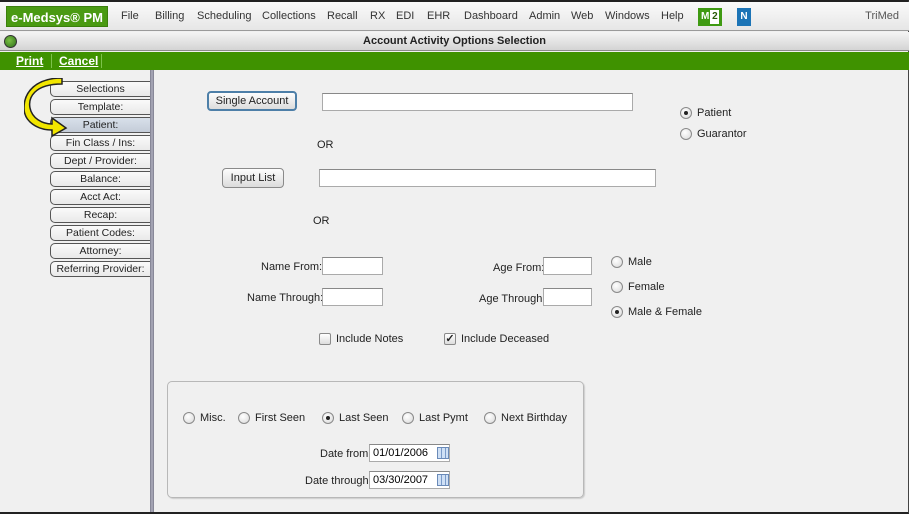 The width and height of the screenshot is (909, 514). Describe the element at coordinates (505, 339) in the screenshot. I see `include-deceased-label: Include Deceased` at that location.